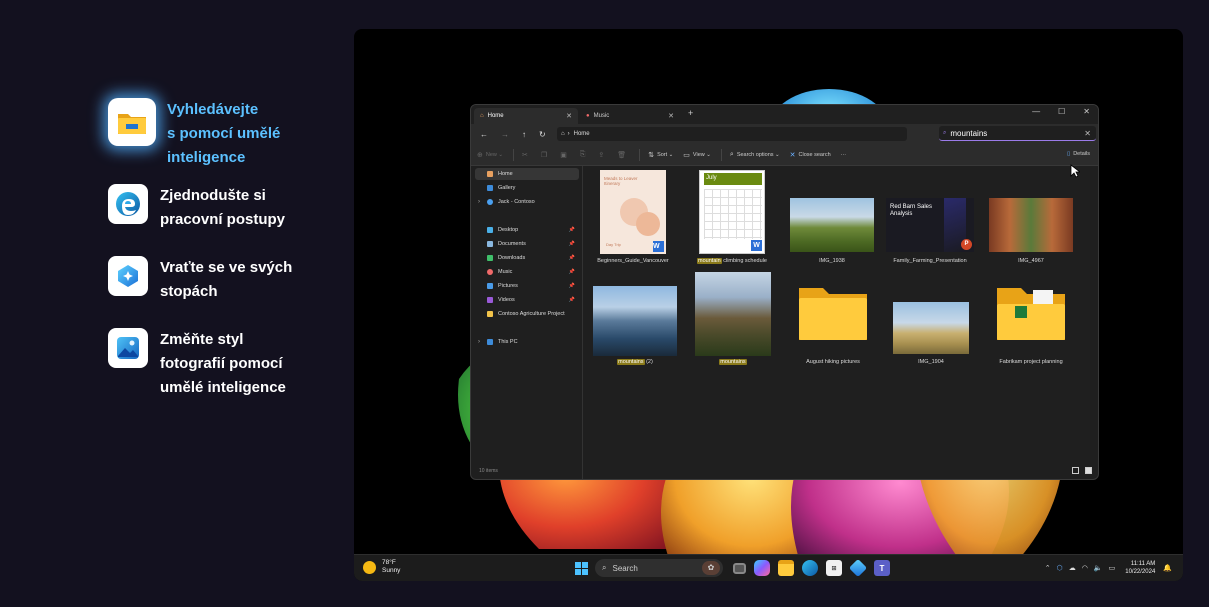  What do you see at coordinates (581, 568) in the screenshot?
I see `start-button` at bounding box center [581, 568].